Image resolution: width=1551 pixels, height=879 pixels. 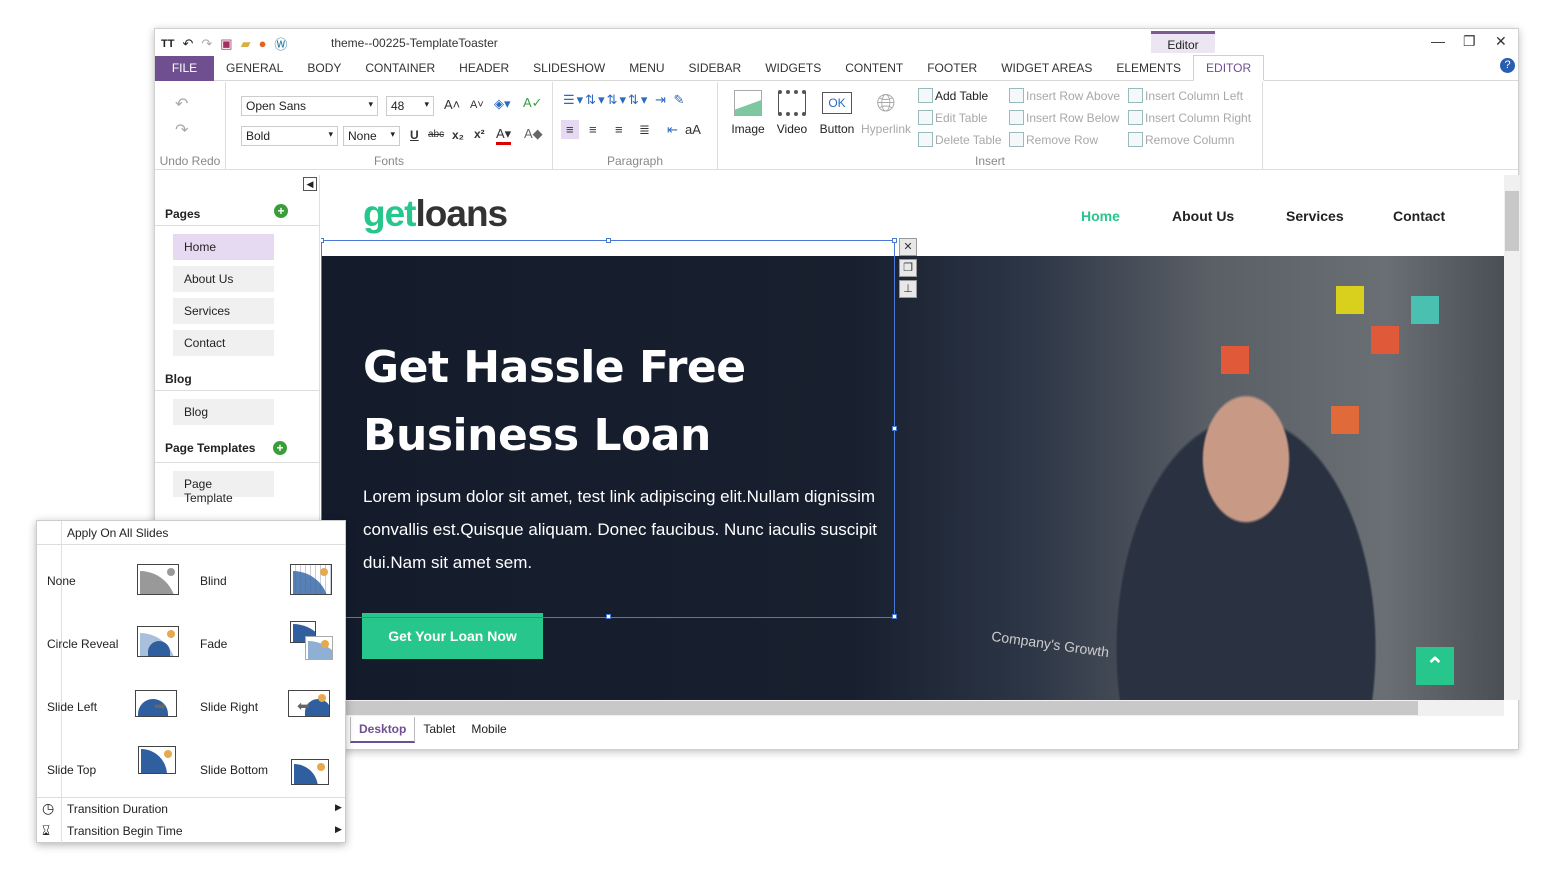 I want to click on transition-circle-reveal: Circle Reveal, so click(x=82, y=644).